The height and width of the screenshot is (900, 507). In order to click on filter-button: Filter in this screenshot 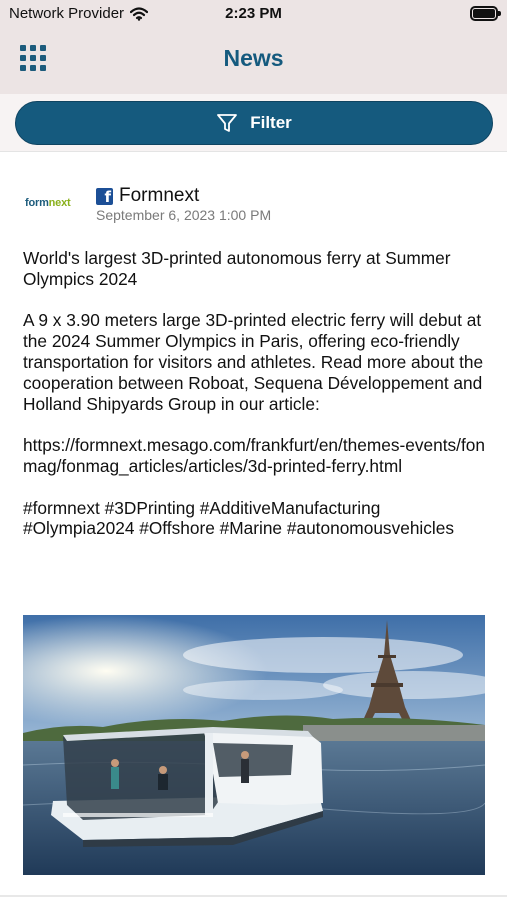, I will do `click(254, 123)`.